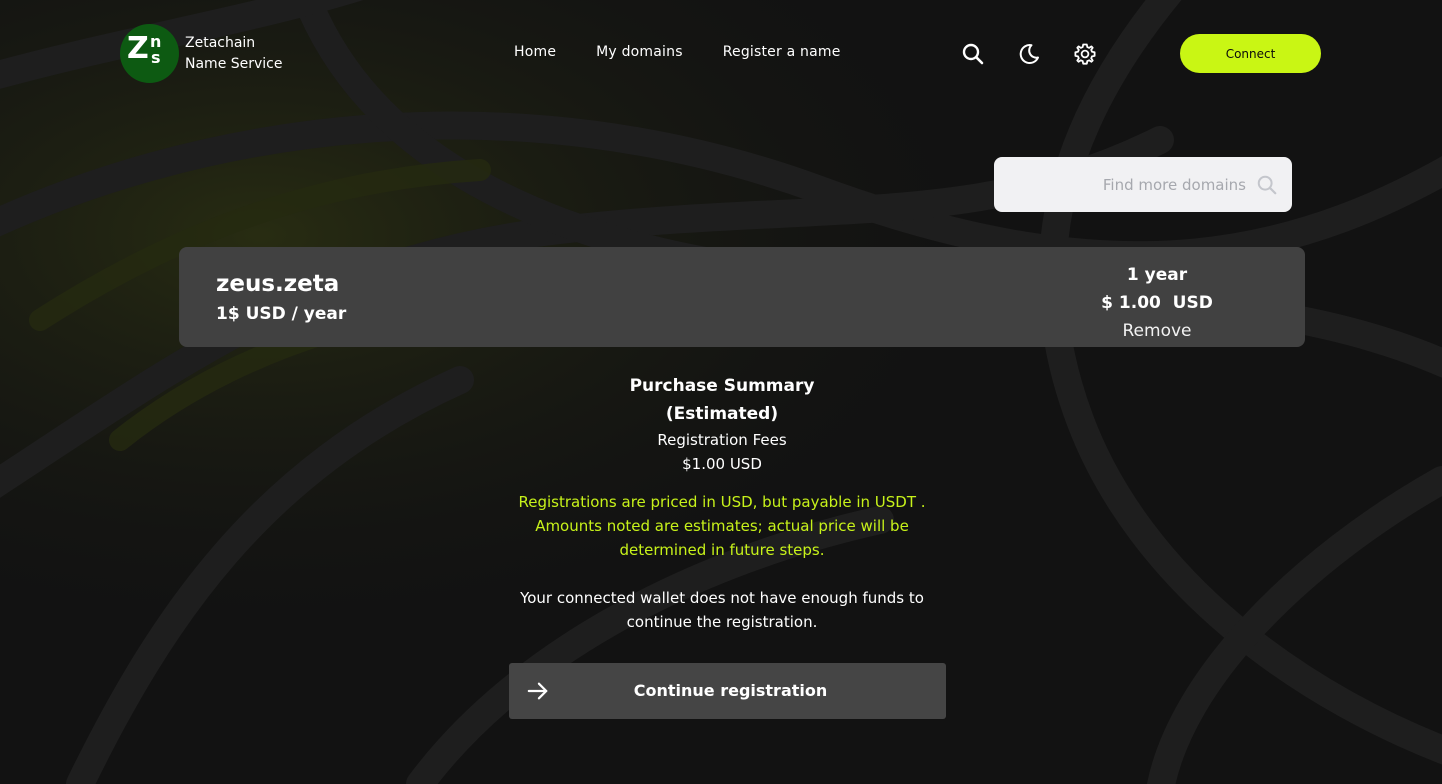 Image resolution: width=1442 pixels, height=784 pixels. What do you see at coordinates (1029, 54) in the screenshot?
I see `moon-icon` at bounding box center [1029, 54].